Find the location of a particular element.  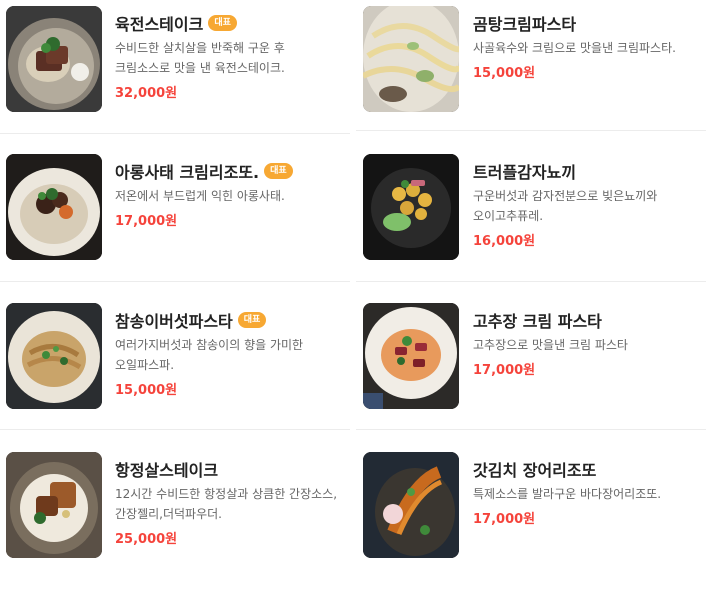

menu-item-name: 항정살스테이크 is located at coordinates (167, 470).